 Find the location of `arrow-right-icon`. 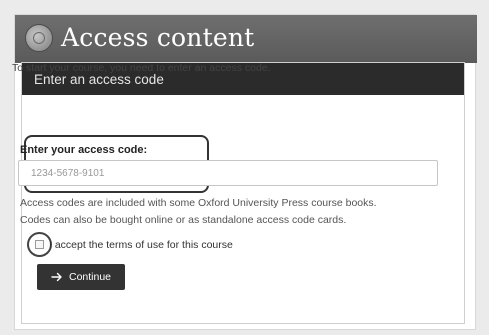

arrow-right-icon is located at coordinates (57, 277).